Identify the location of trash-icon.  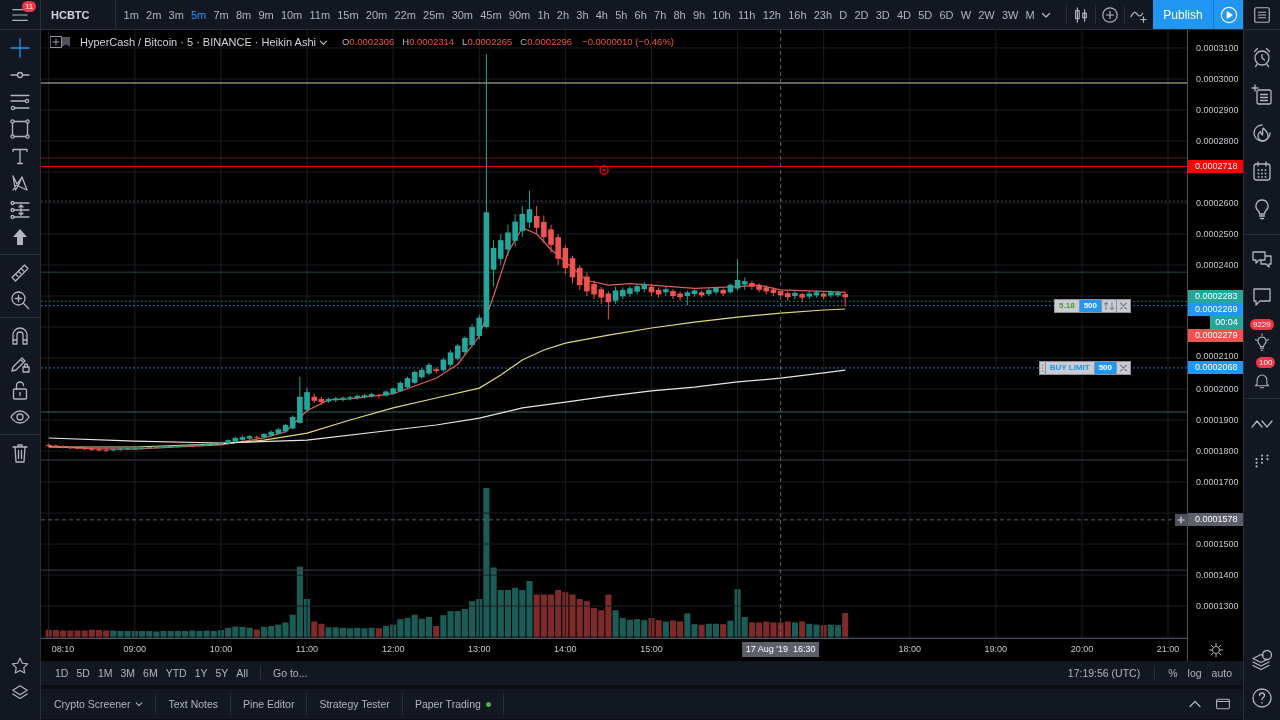
(20, 452).